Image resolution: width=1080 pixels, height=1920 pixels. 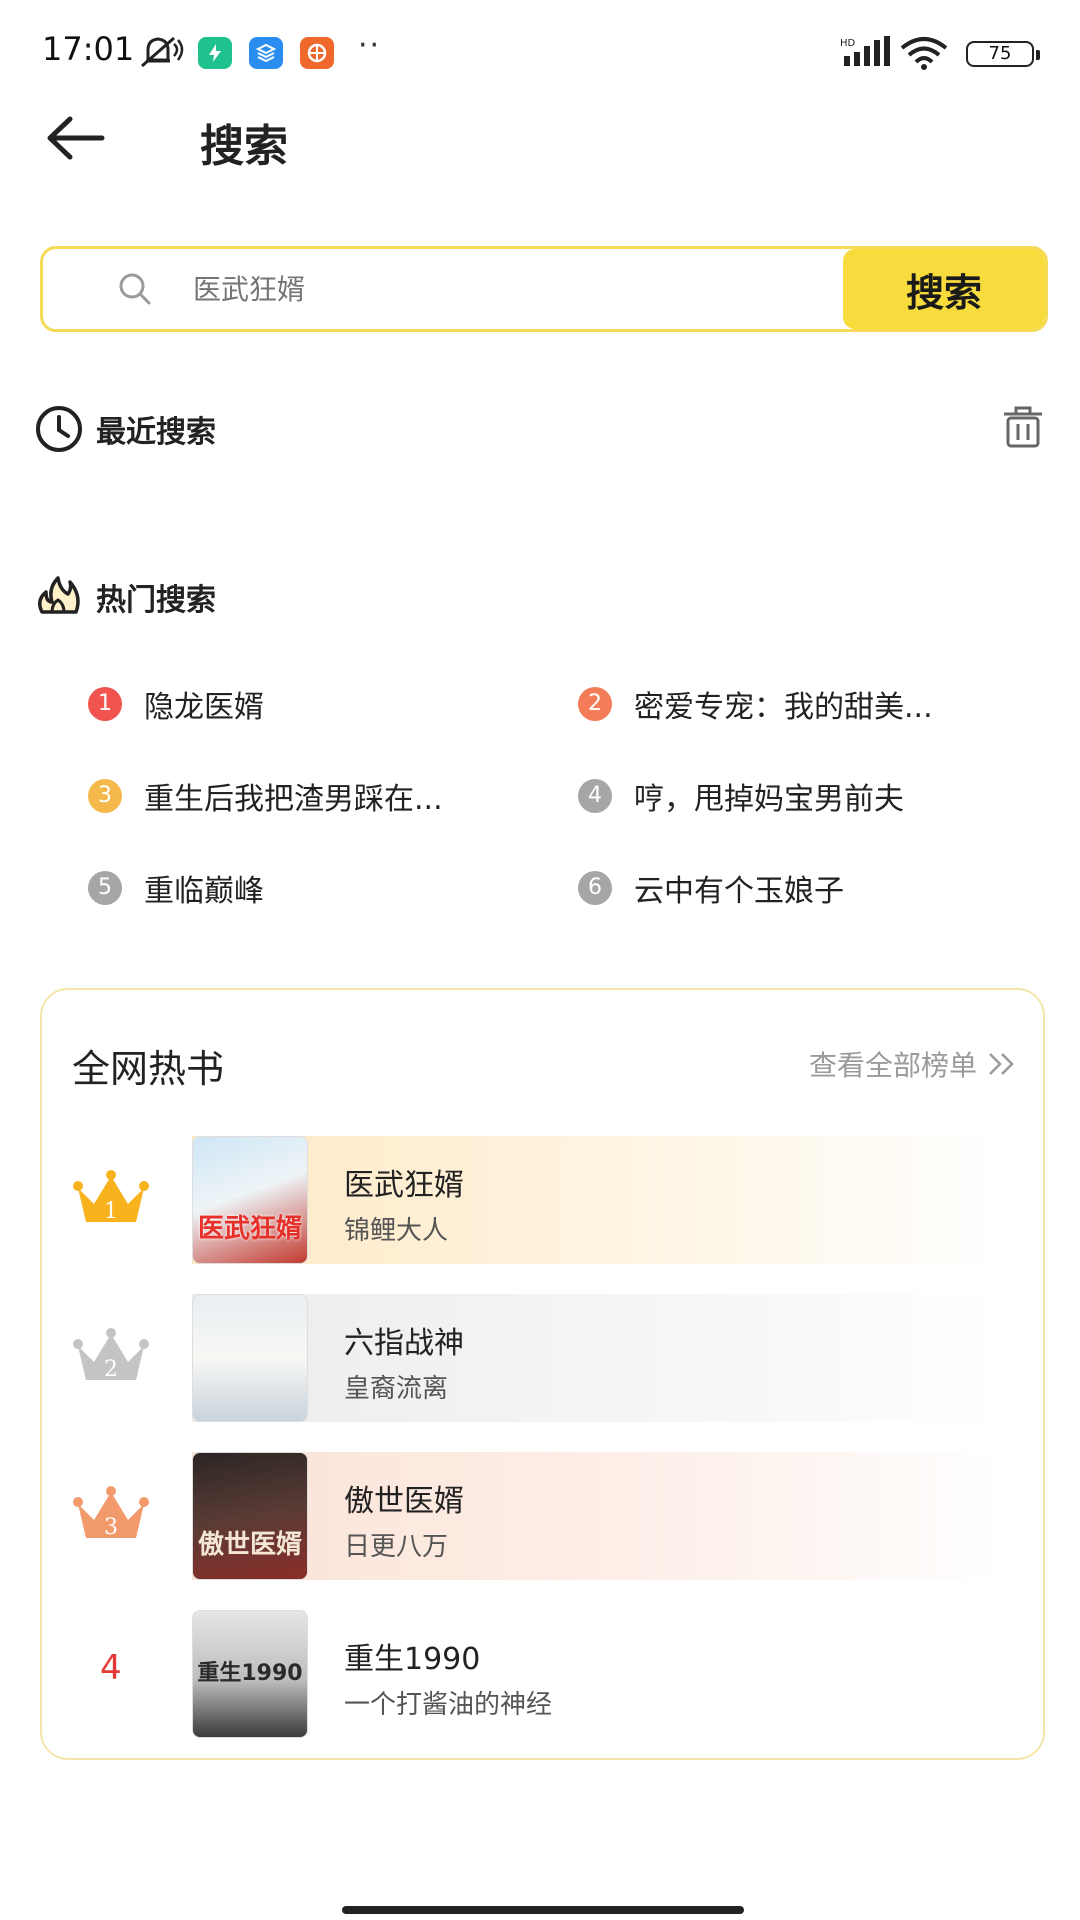 I want to click on hot-books-title: 全网热书, so click(x=148, y=1069).